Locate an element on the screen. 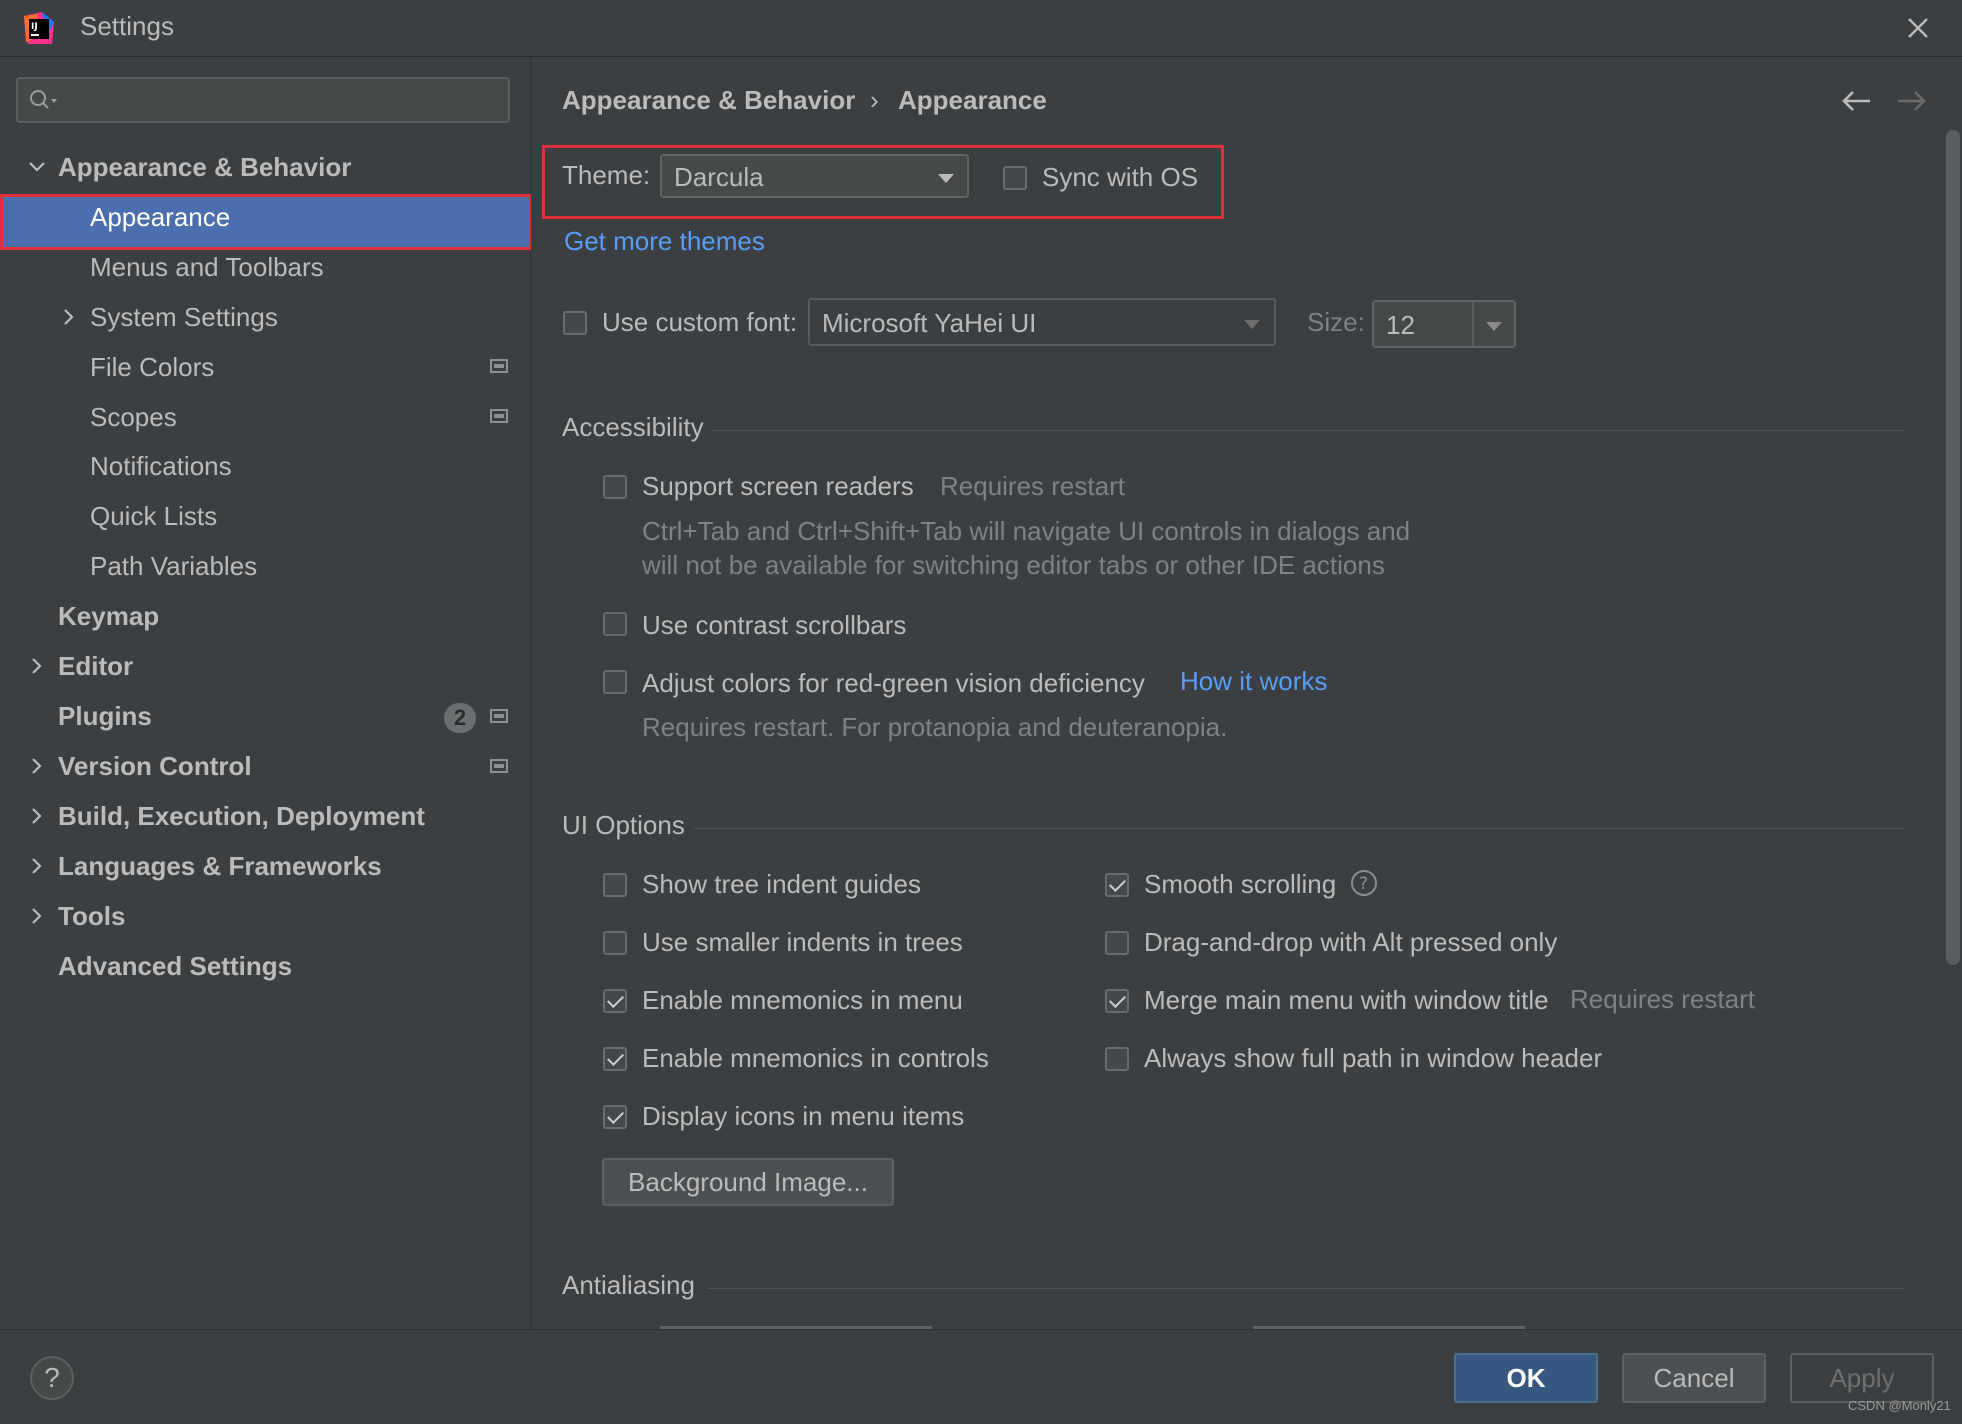 The height and width of the screenshot is (1424, 1962). sidebar-item-plugins: Plugins is located at coordinates (105, 716).